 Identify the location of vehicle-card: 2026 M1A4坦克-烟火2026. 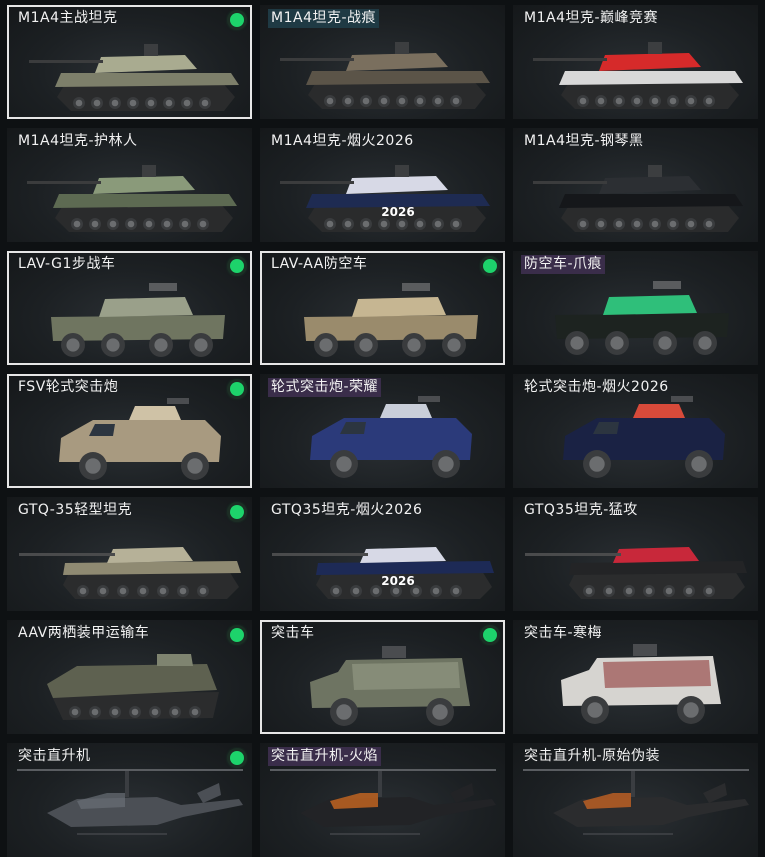
(382, 185).